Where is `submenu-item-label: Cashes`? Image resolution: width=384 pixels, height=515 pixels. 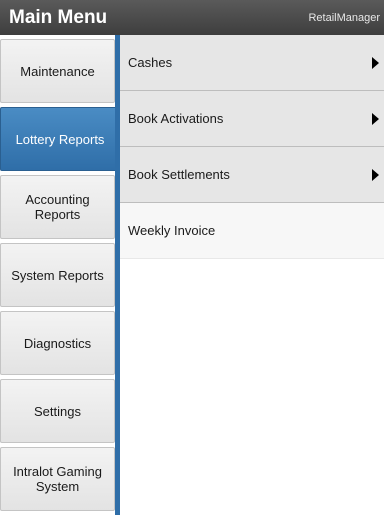 submenu-item-label: Cashes is located at coordinates (150, 62).